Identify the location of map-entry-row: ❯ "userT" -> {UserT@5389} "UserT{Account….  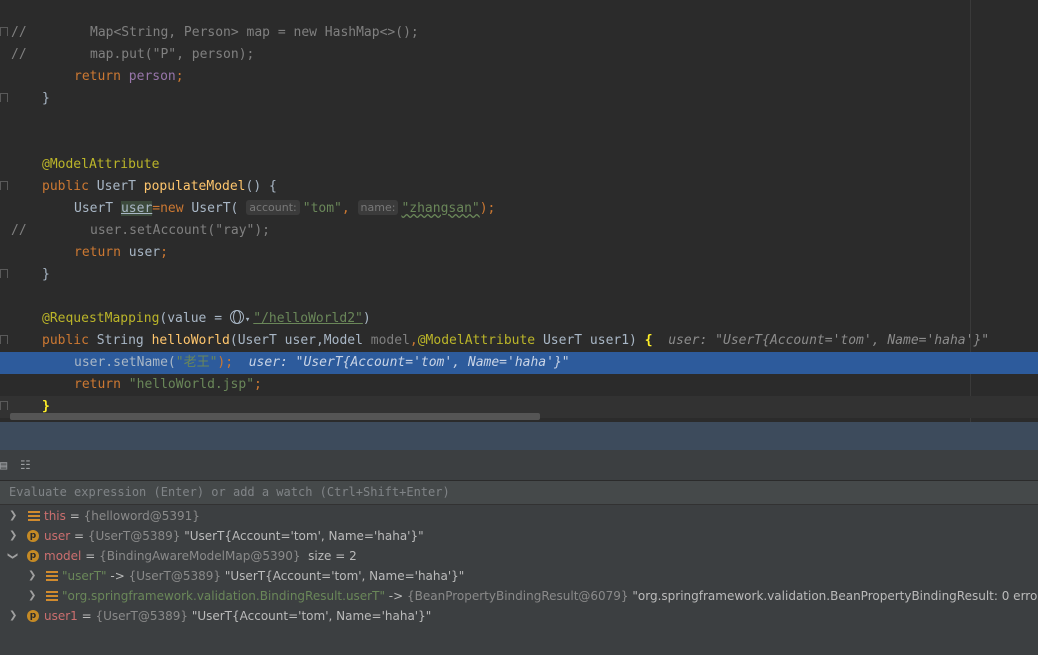
(519, 576).